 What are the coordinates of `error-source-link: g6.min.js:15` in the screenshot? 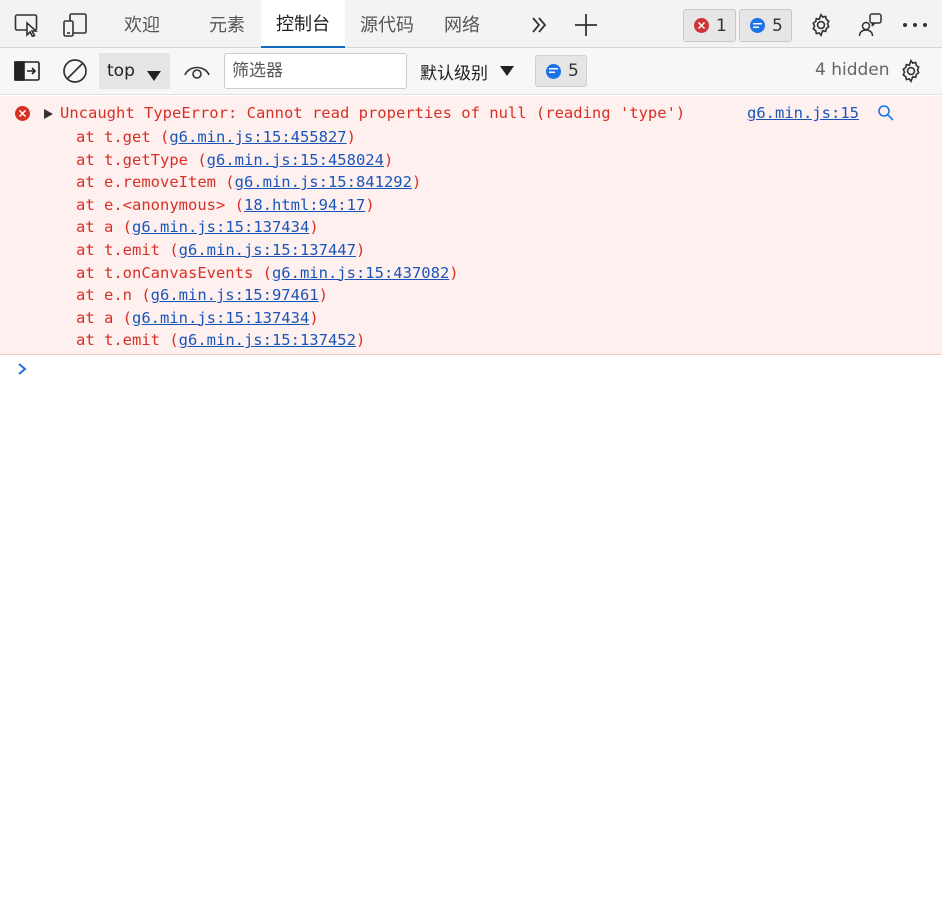 It's located at (803, 113).